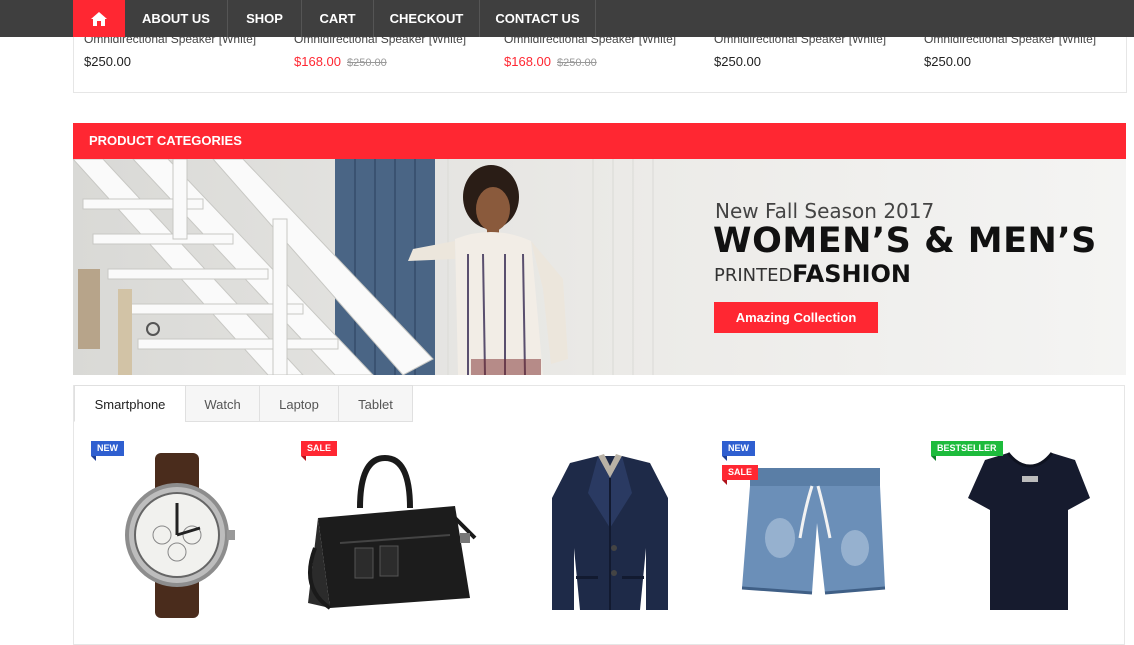 The image size is (1134, 645). Describe the element at coordinates (222, 403) in the screenshot. I see `tab-watch: Watch` at that location.